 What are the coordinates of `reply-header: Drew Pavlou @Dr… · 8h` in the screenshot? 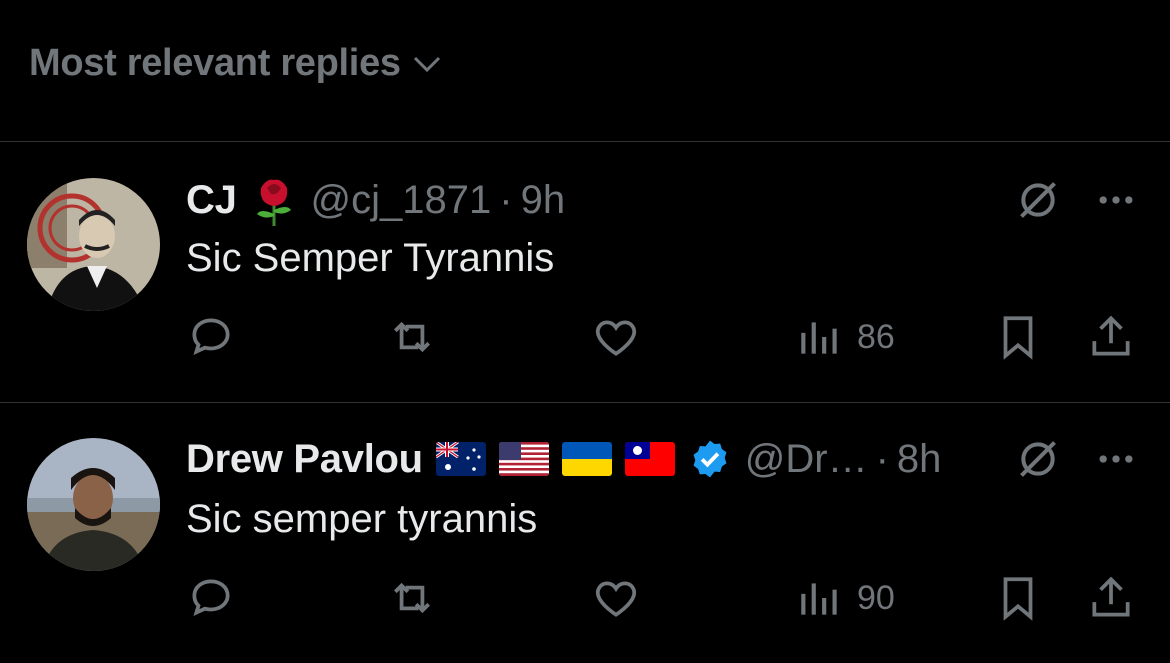 It's located at (563, 459).